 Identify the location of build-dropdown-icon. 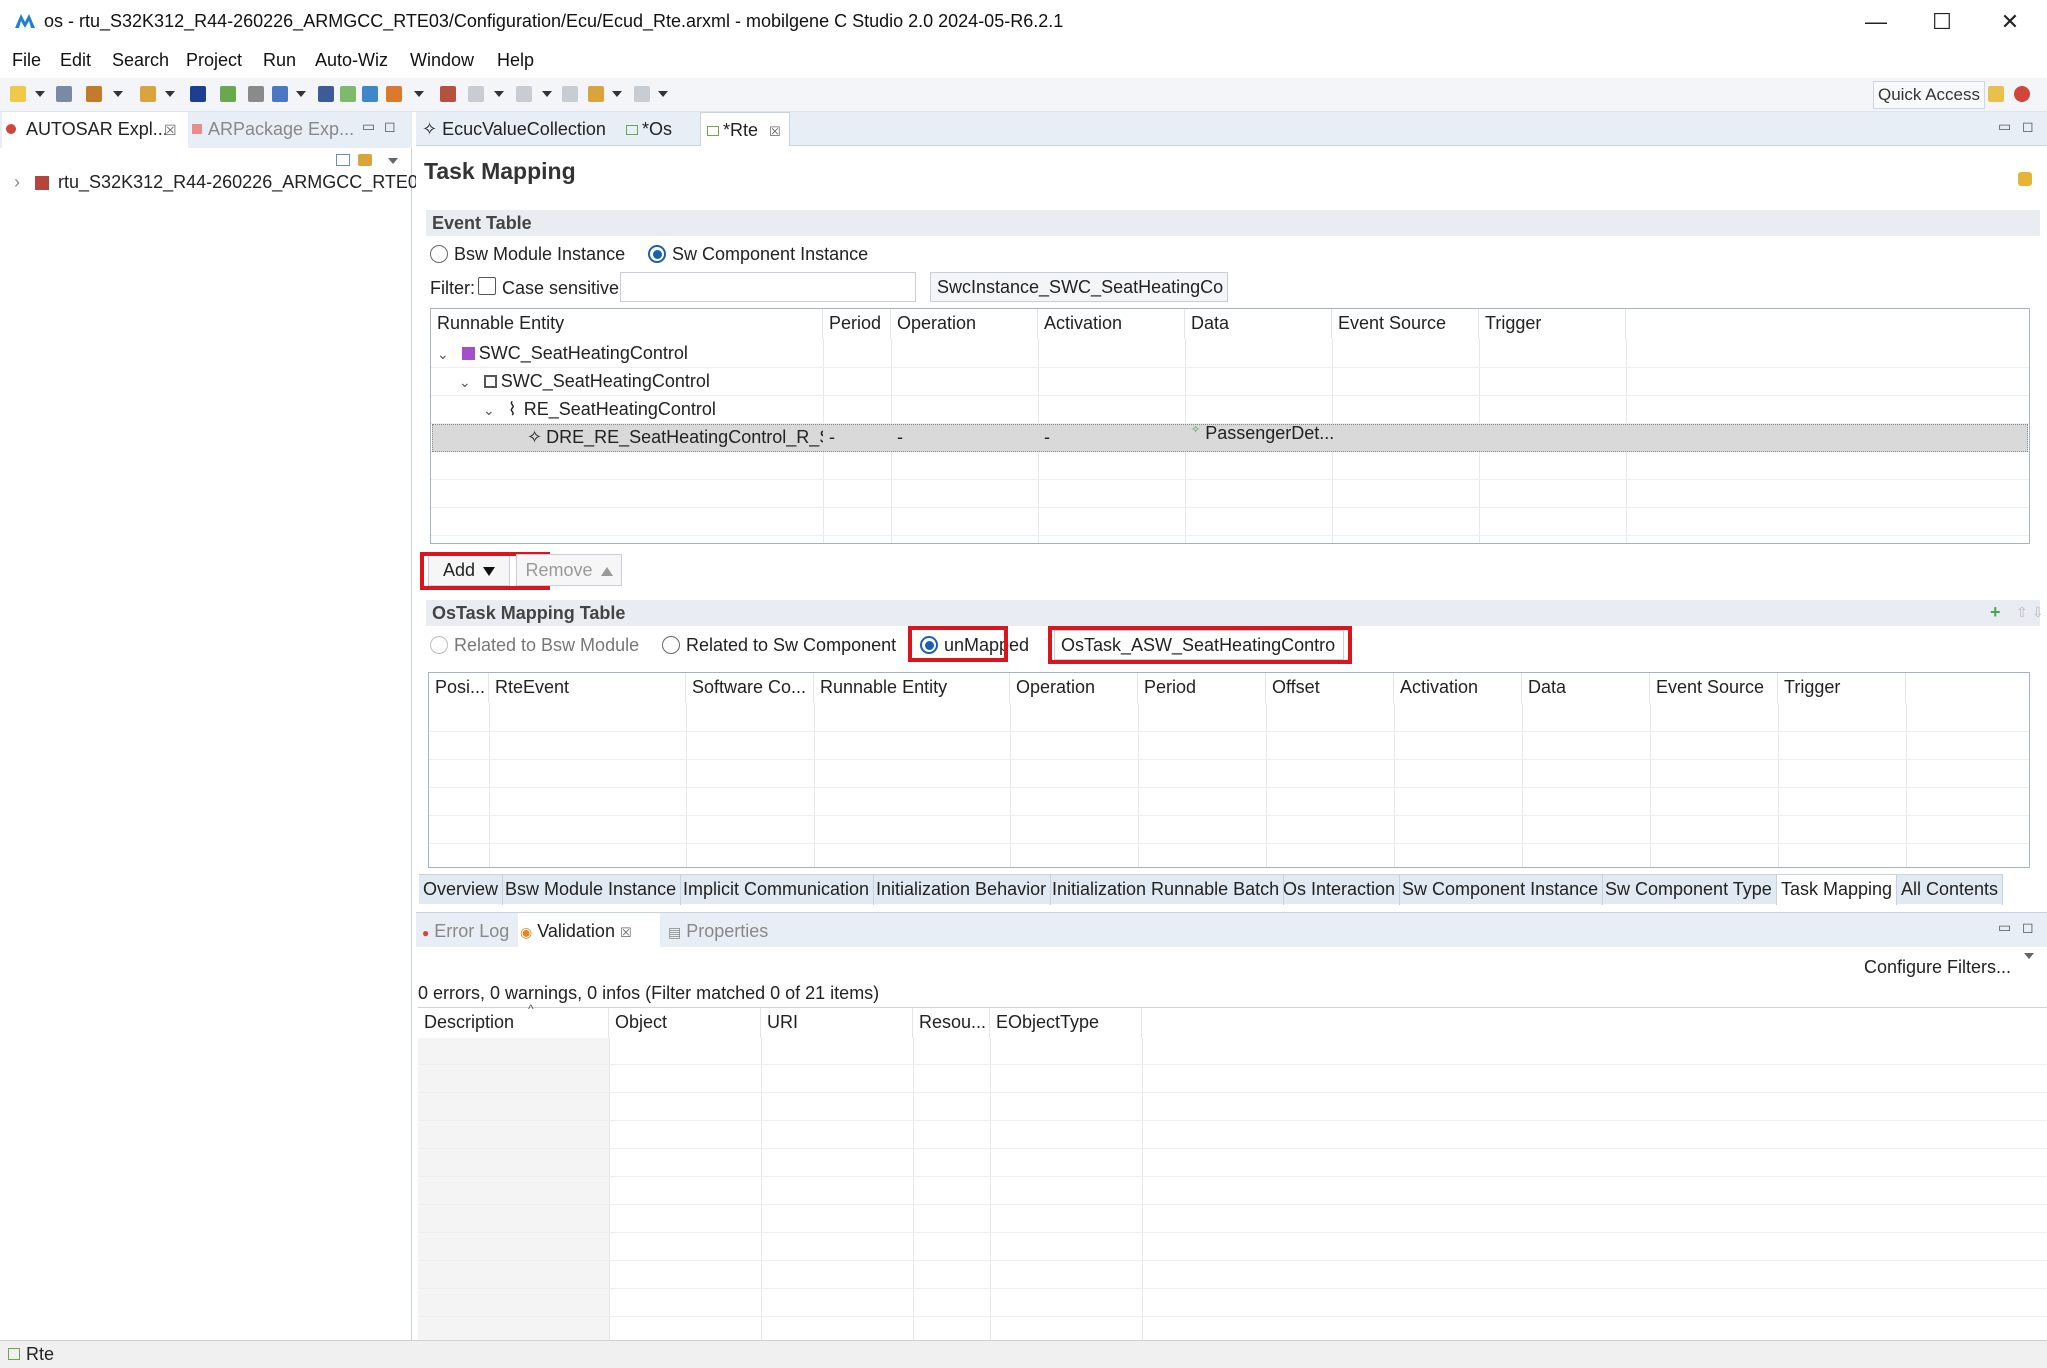
(118, 94).